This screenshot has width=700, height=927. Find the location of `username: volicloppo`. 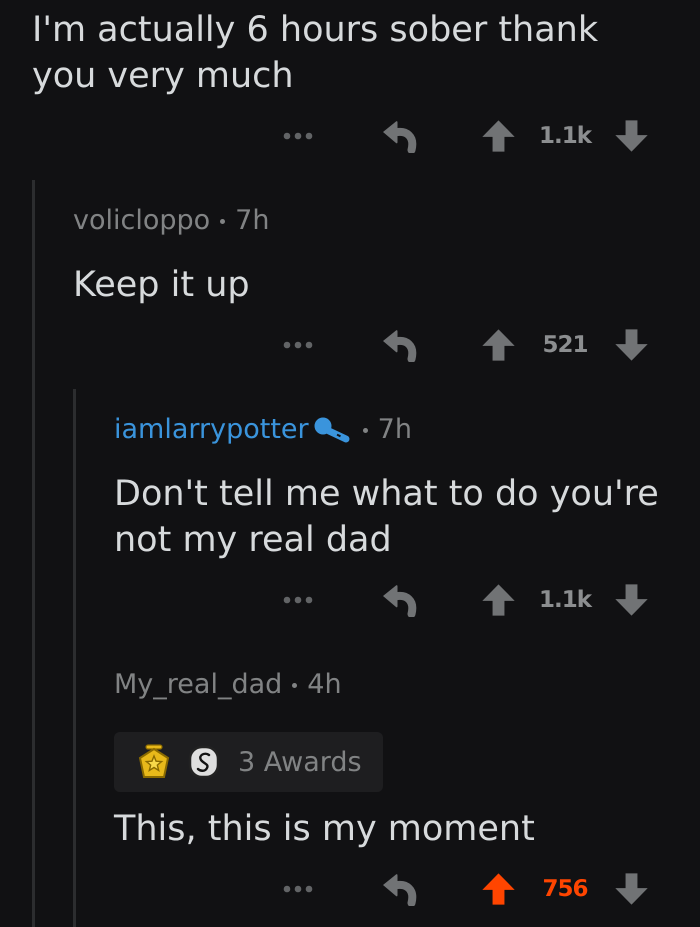

username: volicloppo is located at coordinates (141, 221).